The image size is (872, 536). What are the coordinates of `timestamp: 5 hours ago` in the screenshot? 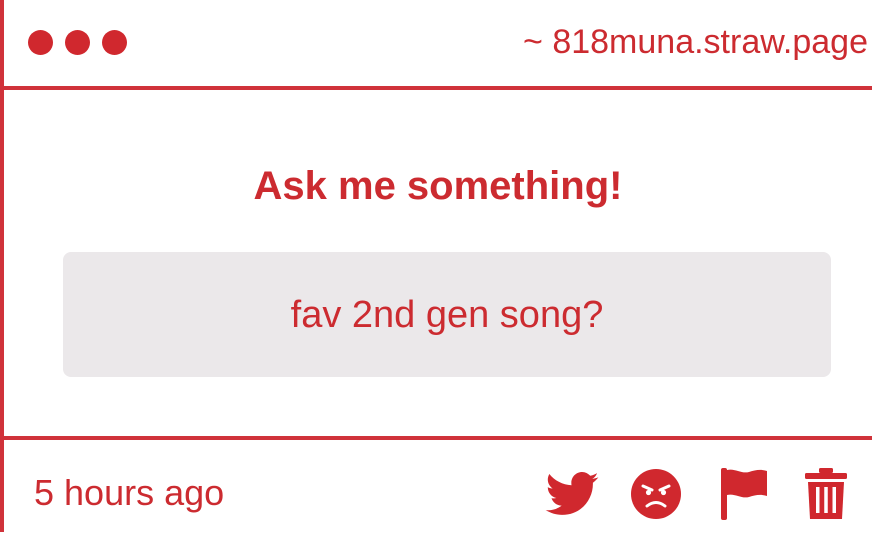 It's located at (129, 492).